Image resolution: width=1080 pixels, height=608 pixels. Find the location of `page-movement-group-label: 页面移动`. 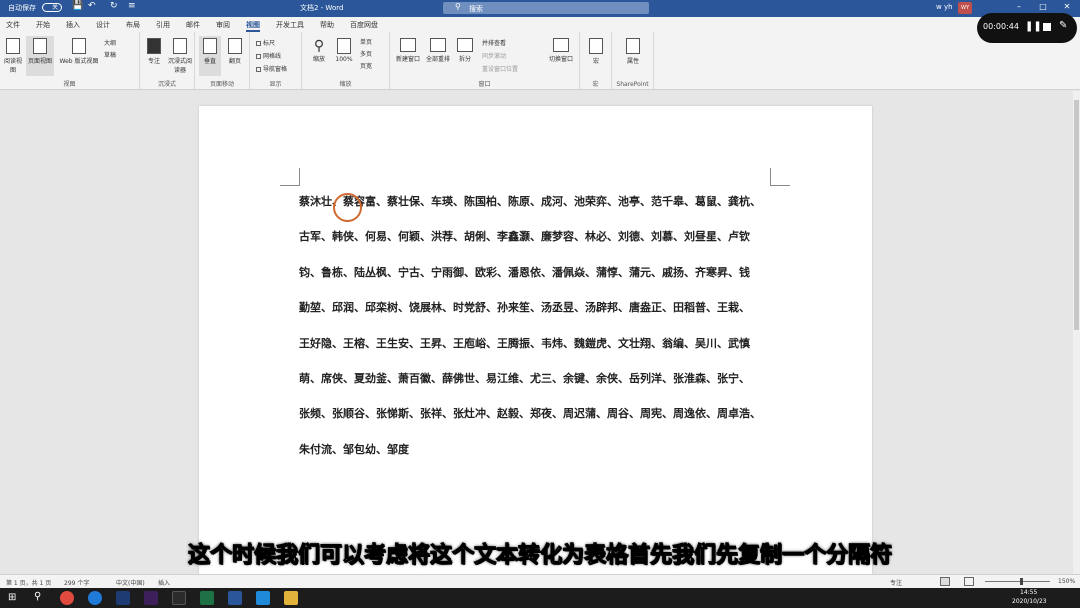

page-movement-group-label: 页面移动 is located at coordinates (221, 84).